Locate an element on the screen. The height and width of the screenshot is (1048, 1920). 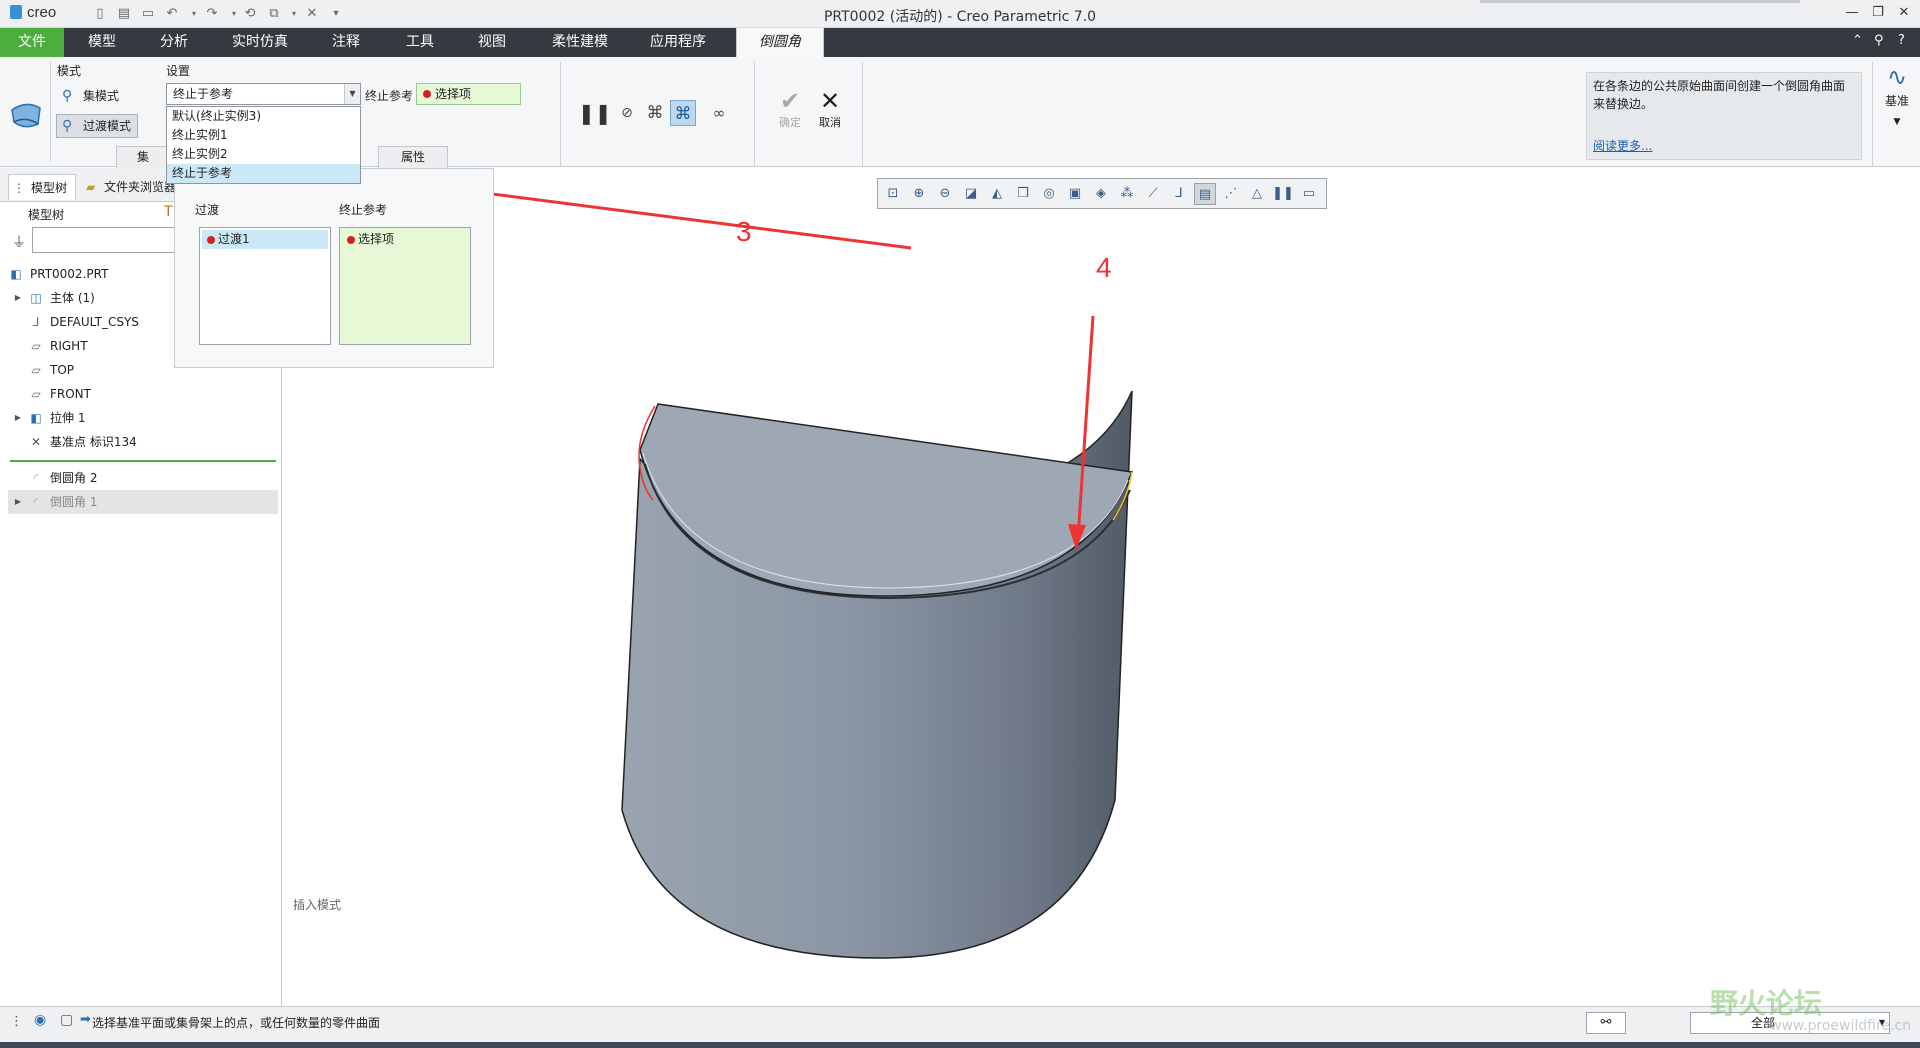
tab-round: 倒圆角 is located at coordinates (780, 42).